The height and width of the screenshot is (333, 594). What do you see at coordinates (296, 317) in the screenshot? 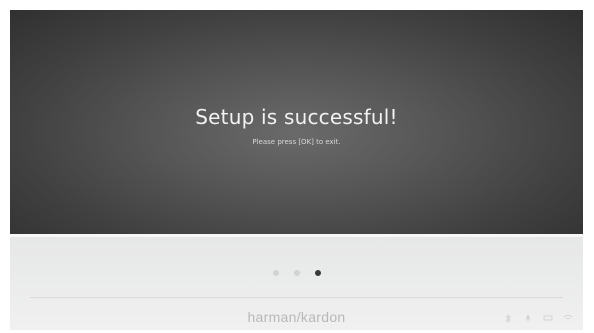
I see `brand-logo: harman/kardon` at bounding box center [296, 317].